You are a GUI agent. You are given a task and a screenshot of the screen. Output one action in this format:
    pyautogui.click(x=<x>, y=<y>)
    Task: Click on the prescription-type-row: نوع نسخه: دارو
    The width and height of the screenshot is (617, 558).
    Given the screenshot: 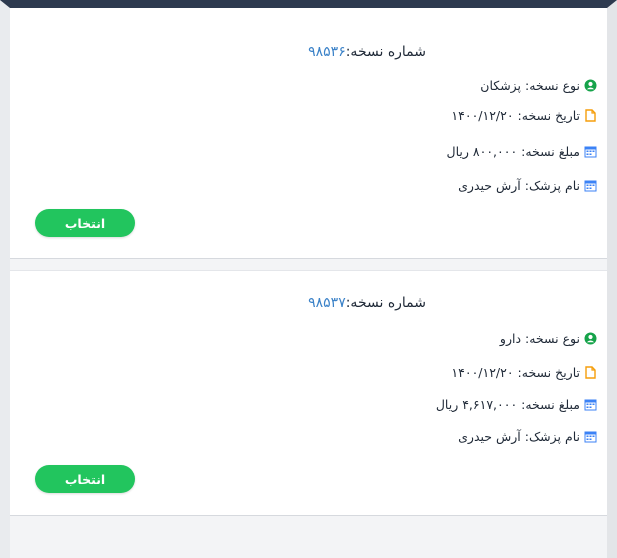 What is the action you would take?
    pyautogui.click(x=548, y=338)
    